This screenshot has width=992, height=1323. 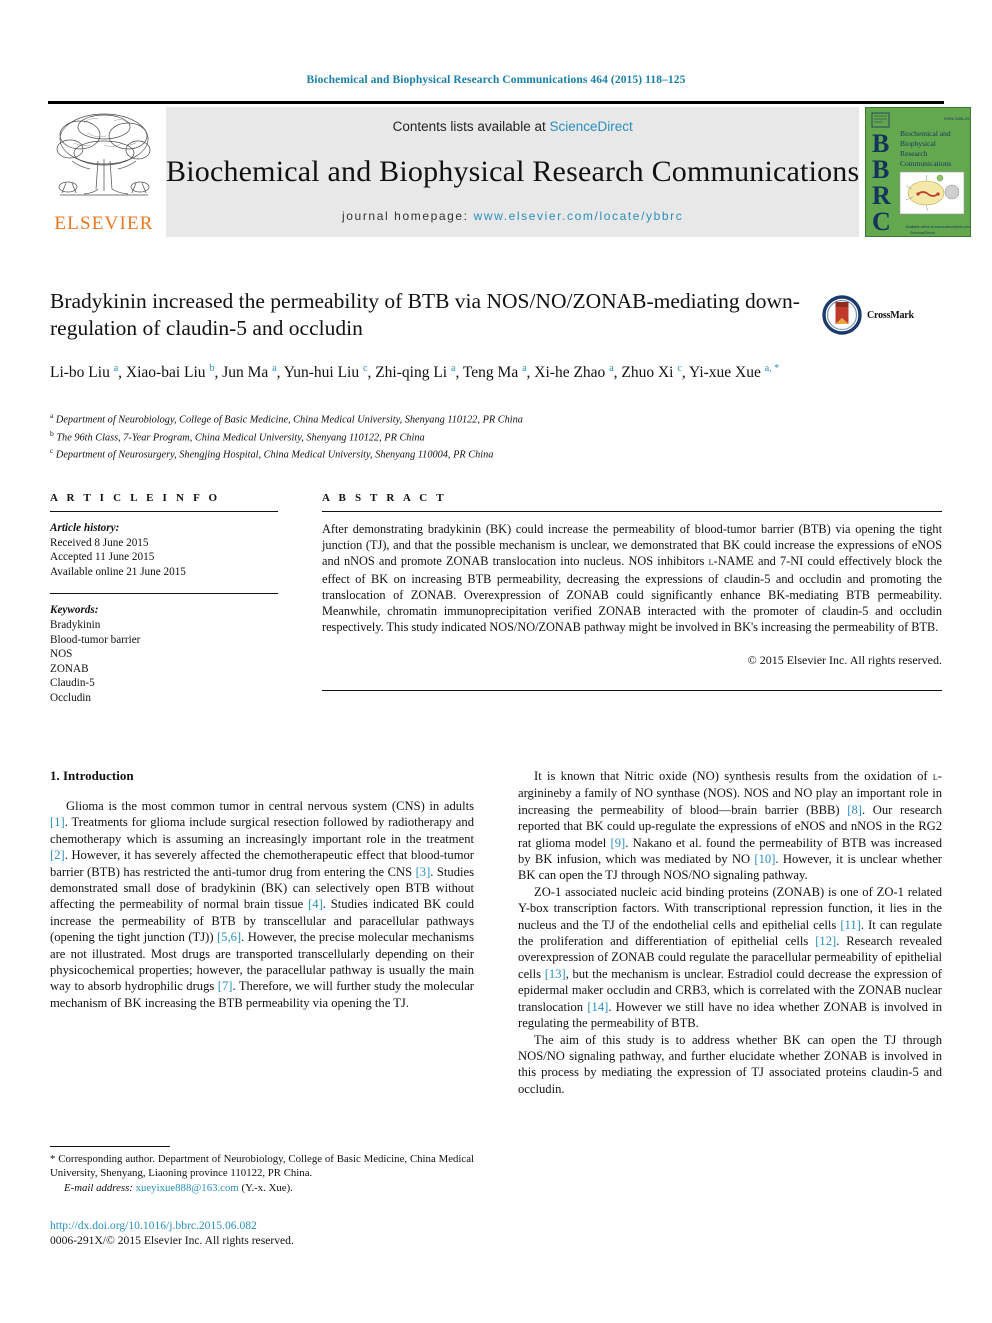 I want to click on citation-link: [12], so click(x=825, y=941).